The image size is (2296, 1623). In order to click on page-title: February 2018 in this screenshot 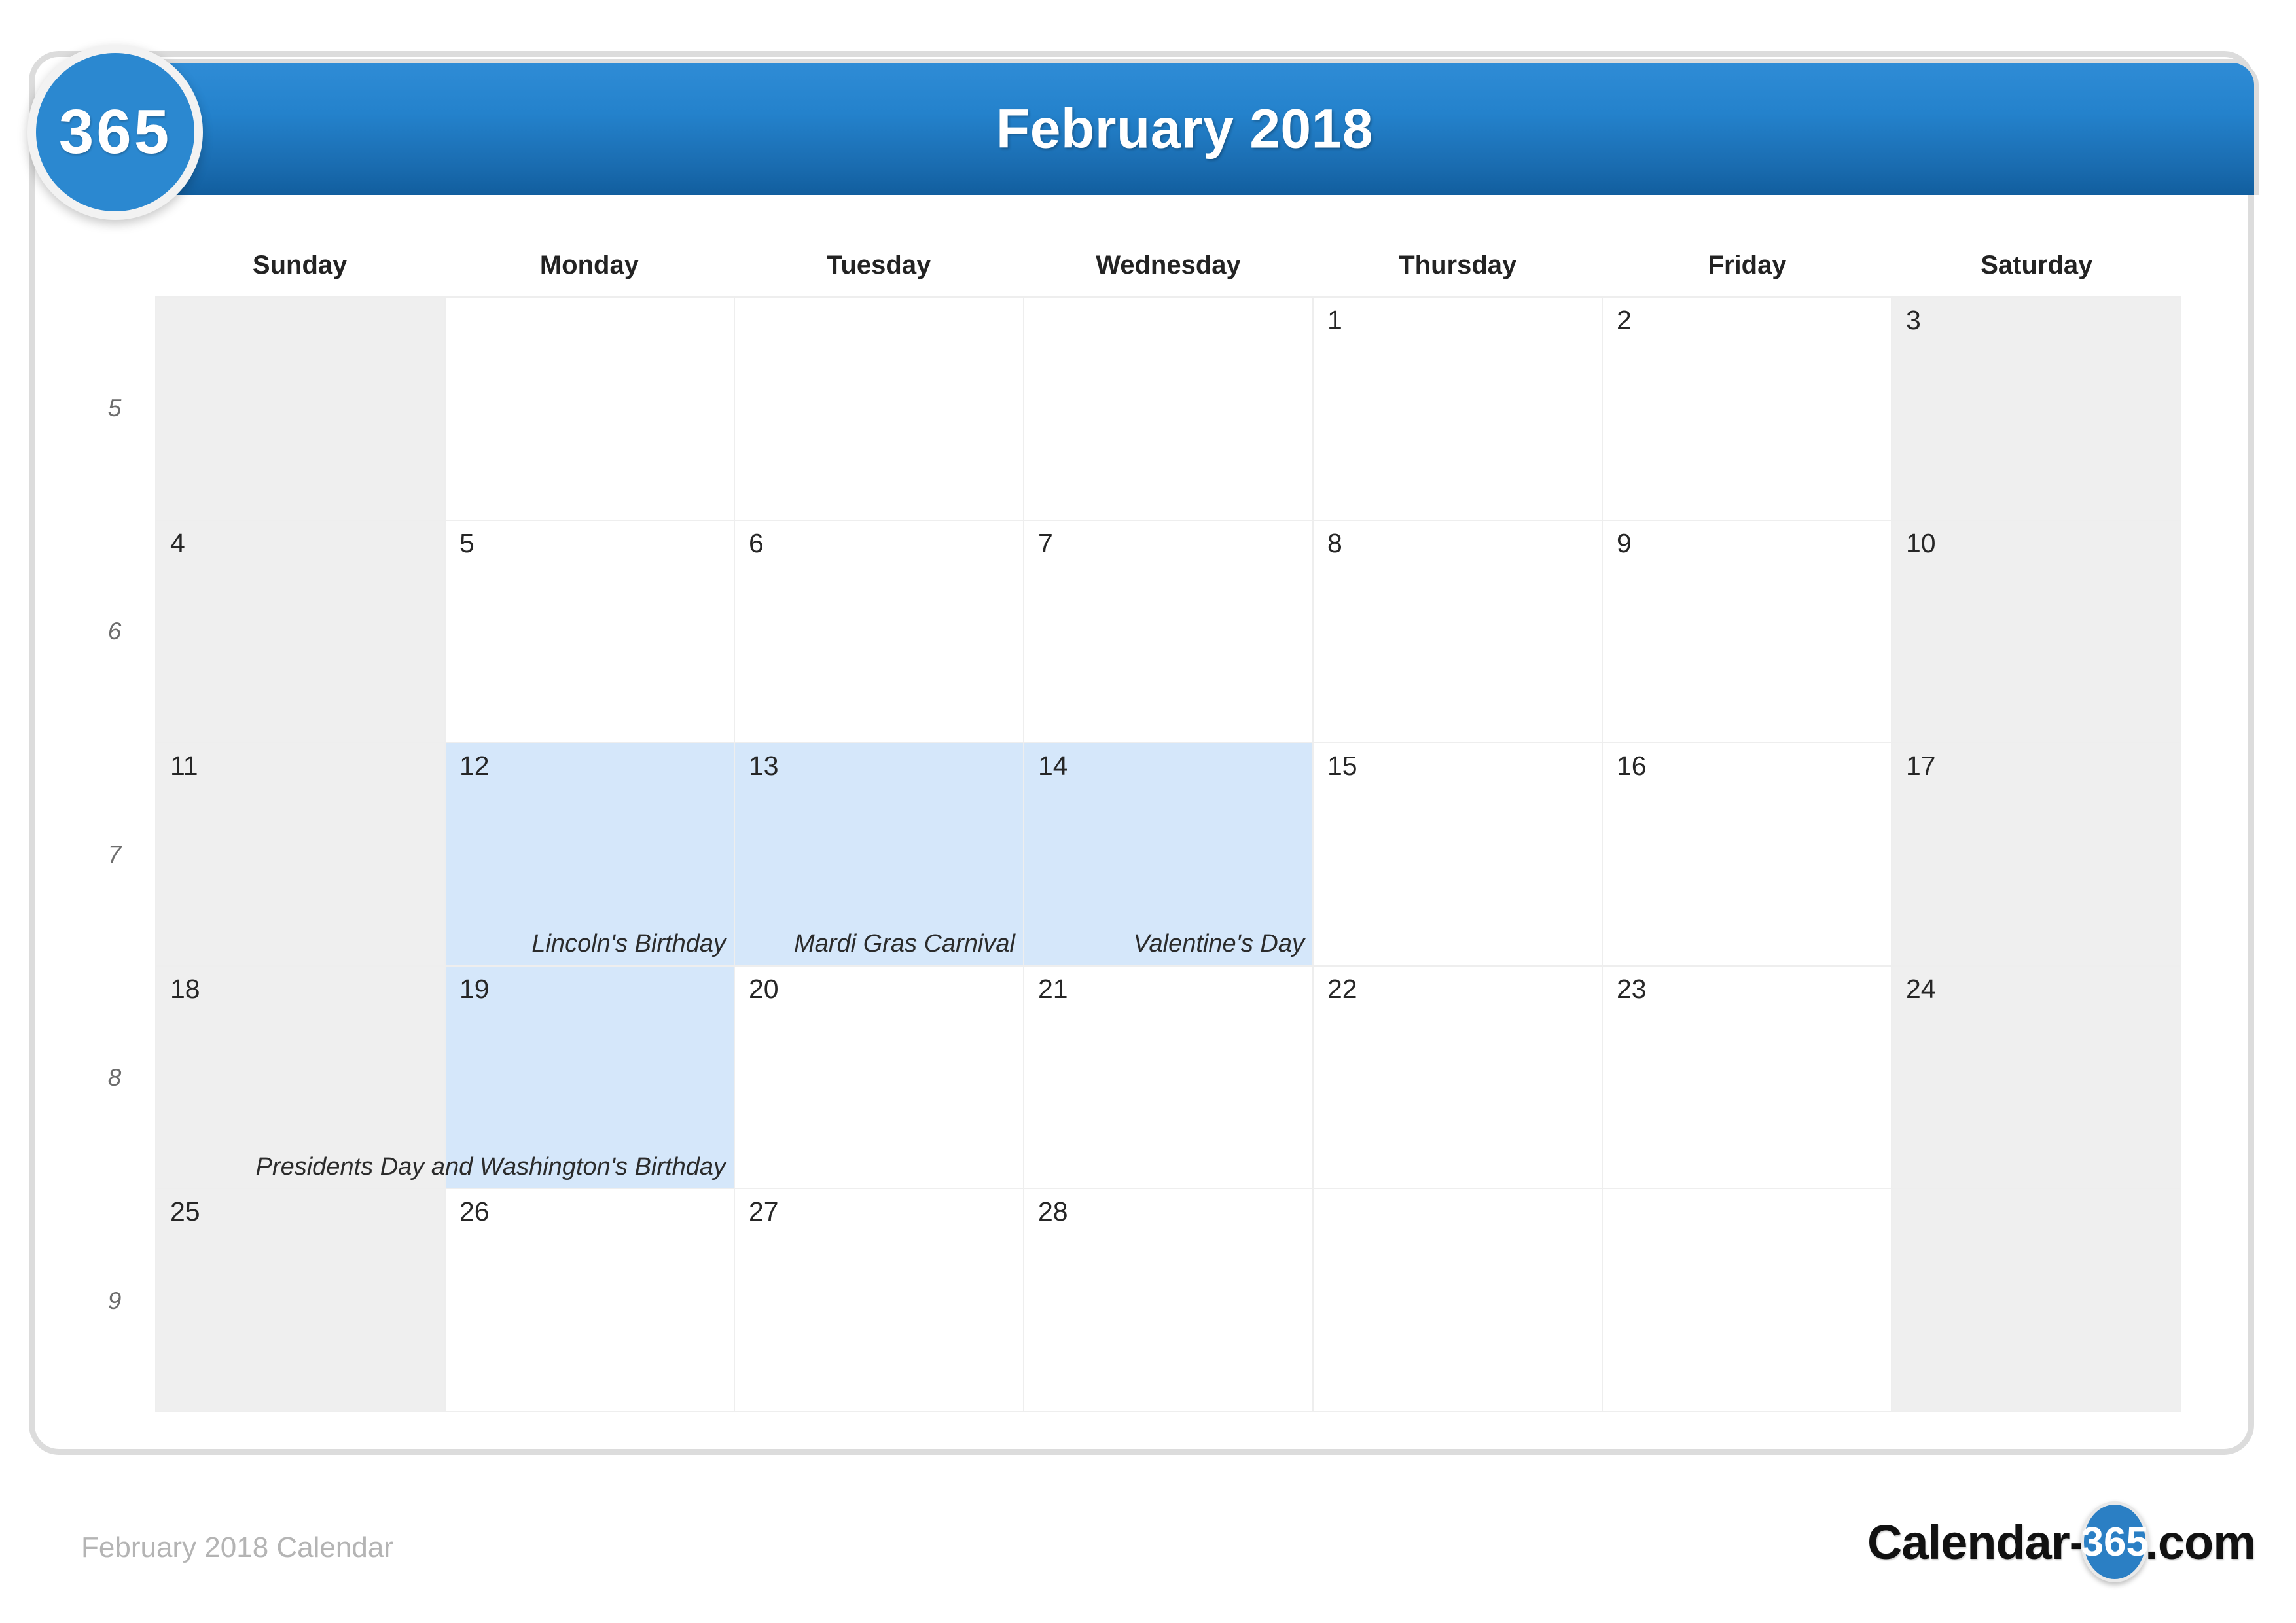, I will do `click(1185, 129)`.